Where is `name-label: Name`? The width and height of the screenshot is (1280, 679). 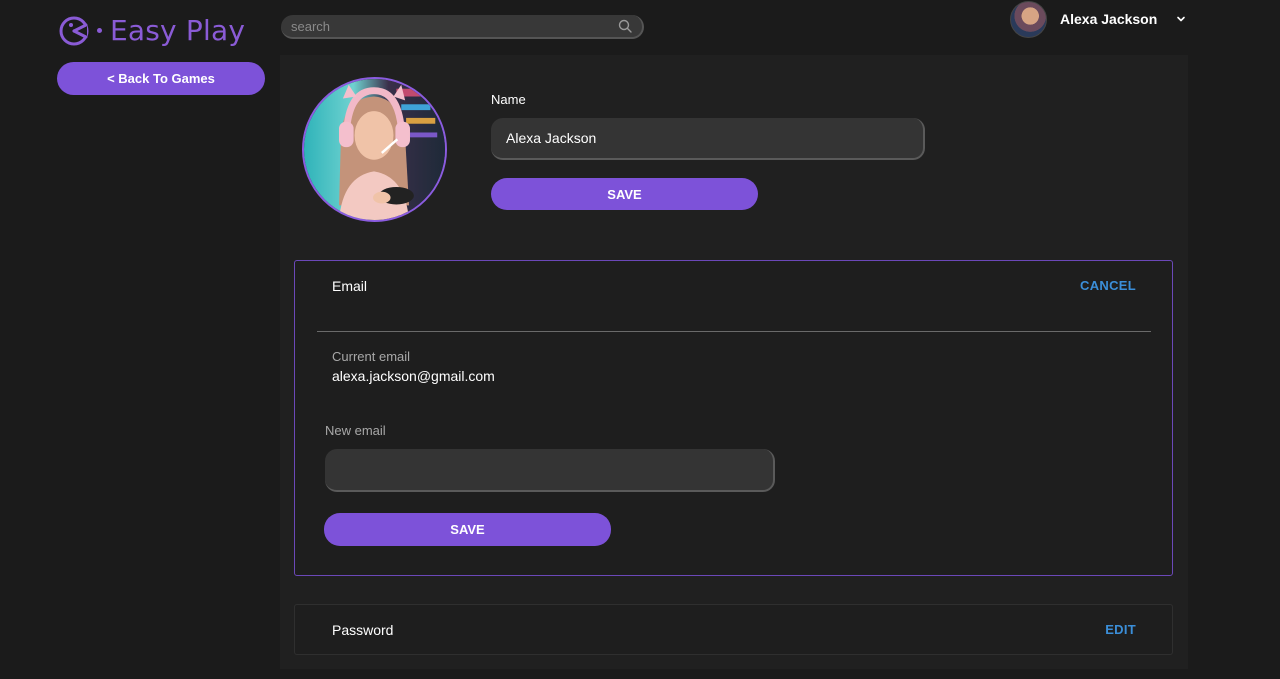 name-label: Name is located at coordinates (508, 99).